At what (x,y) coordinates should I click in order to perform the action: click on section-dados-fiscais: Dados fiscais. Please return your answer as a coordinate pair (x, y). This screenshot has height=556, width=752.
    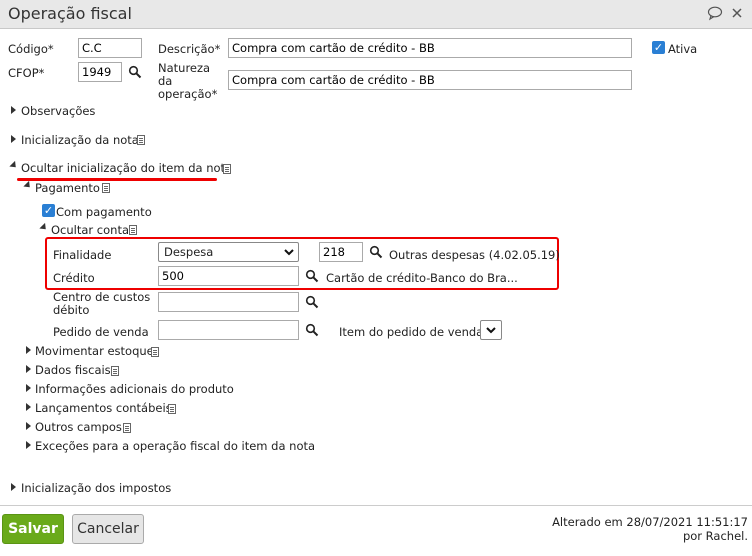
    Looking at the image, I should click on (73, 370).